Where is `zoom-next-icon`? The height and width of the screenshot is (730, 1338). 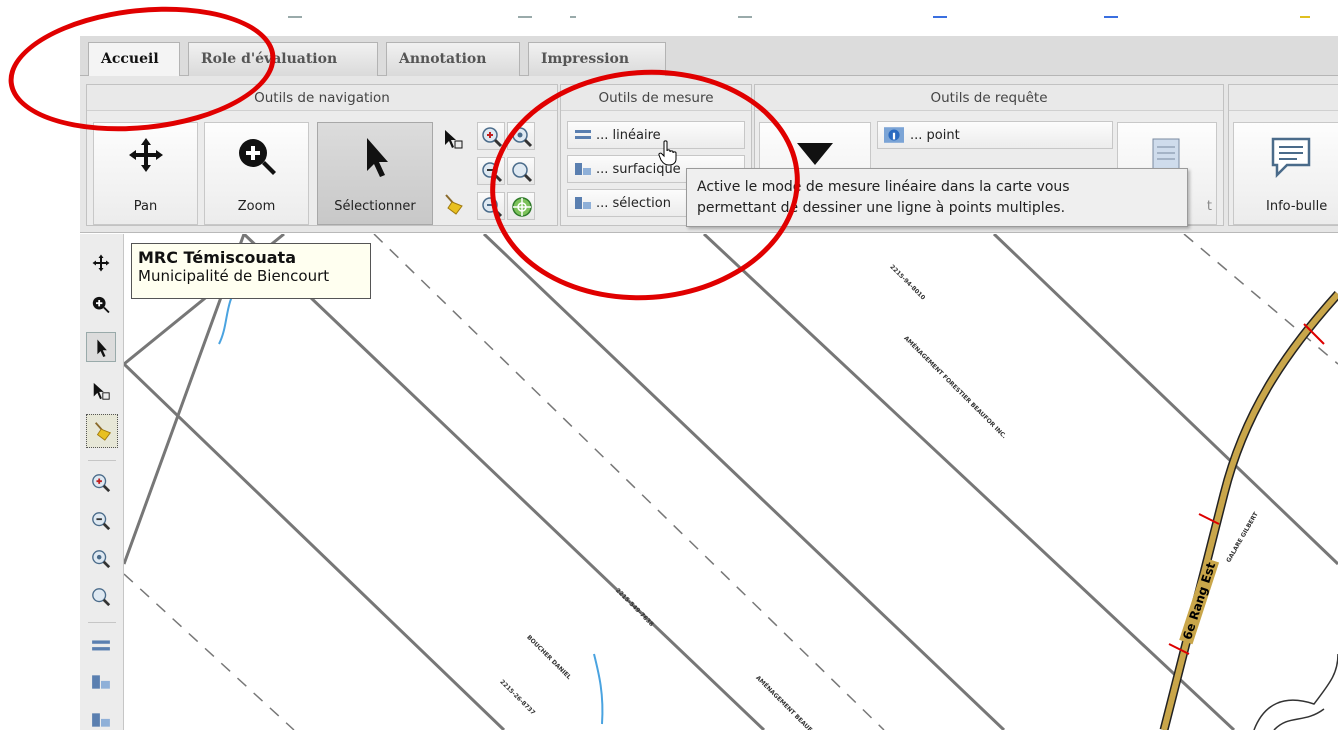
zoom-next-icon is located at coordinates (492, 207).